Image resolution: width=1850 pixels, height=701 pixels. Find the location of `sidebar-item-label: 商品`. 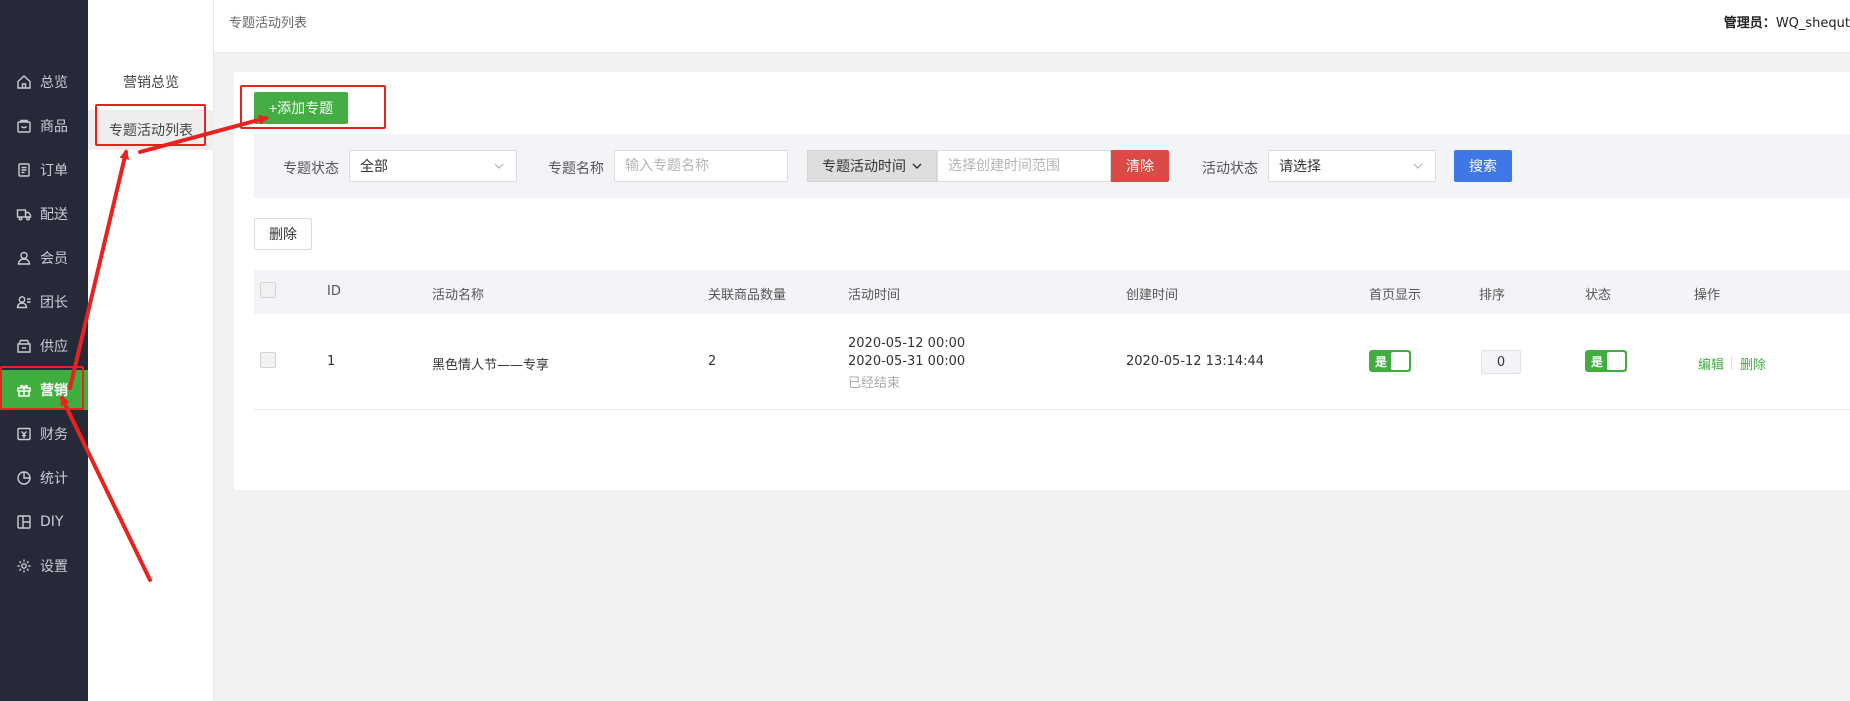

sidebar-item-label: 商品 is located at coordinates (54, 127).